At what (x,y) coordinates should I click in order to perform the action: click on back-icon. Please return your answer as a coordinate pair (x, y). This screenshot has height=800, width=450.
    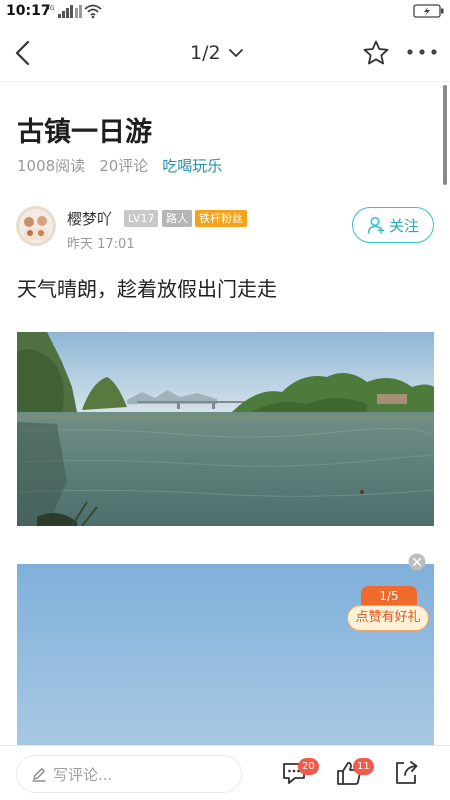
    Looking at the image, I should click on (23, 53).